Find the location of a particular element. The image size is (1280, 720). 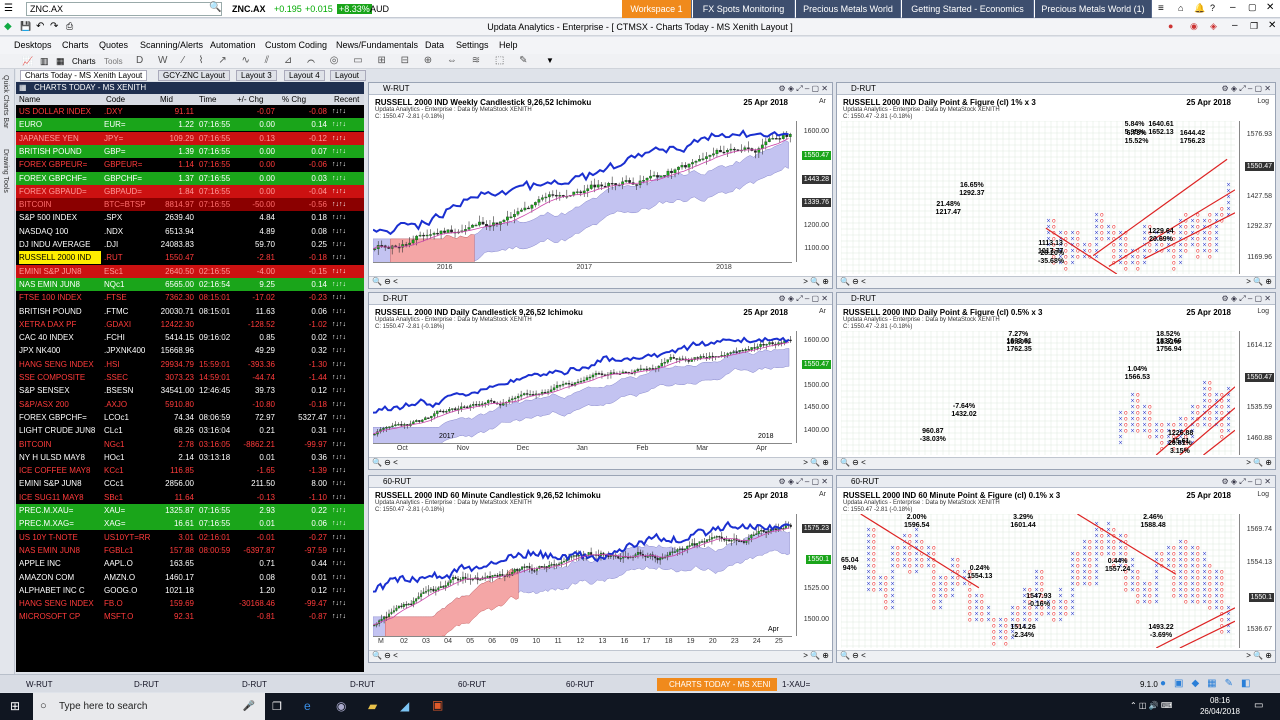

watchlist-row: S&P 500 INDEX .SPX 2639.40 4.84 0.18 ↑↓↑↓ is located at coordinates (190, 218).